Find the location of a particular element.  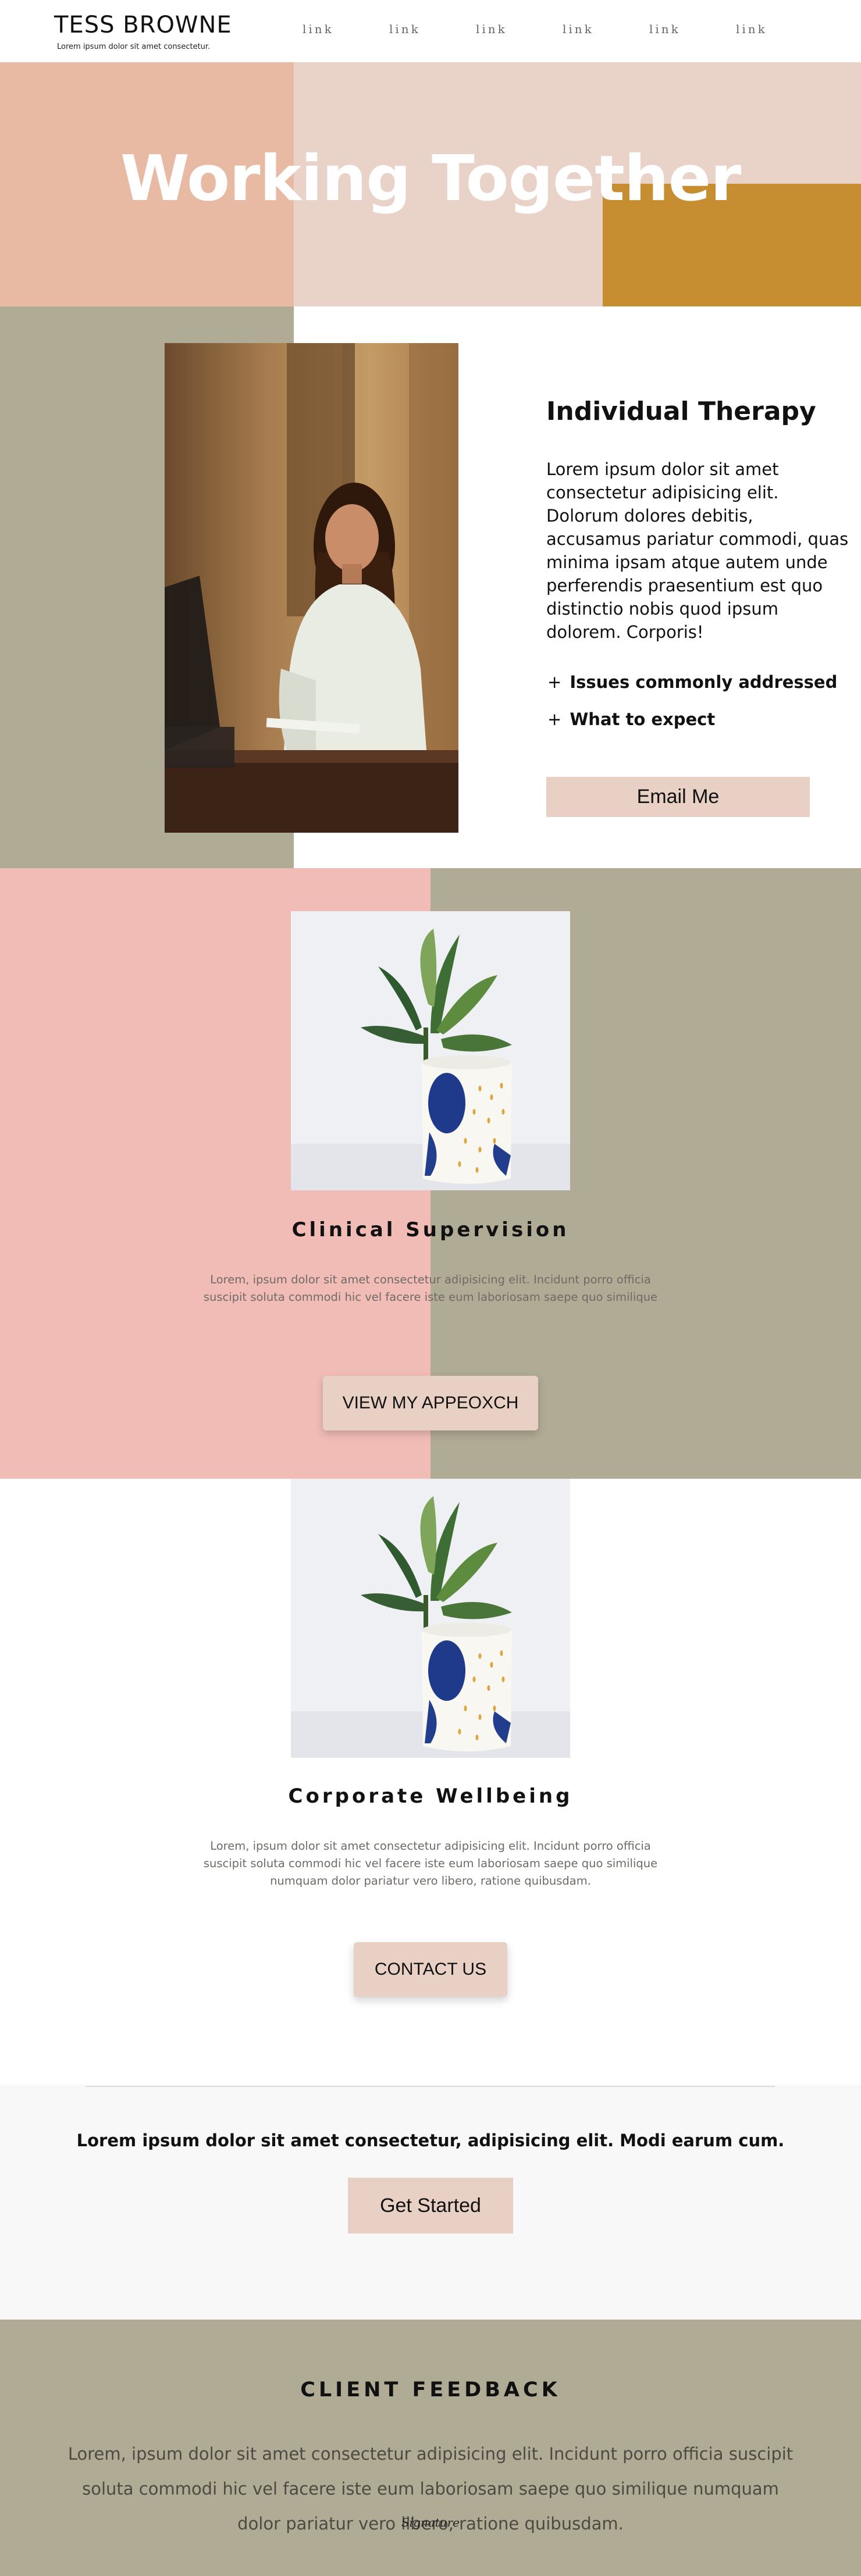

nav-link-1: link is located at coordinates (318, 29).